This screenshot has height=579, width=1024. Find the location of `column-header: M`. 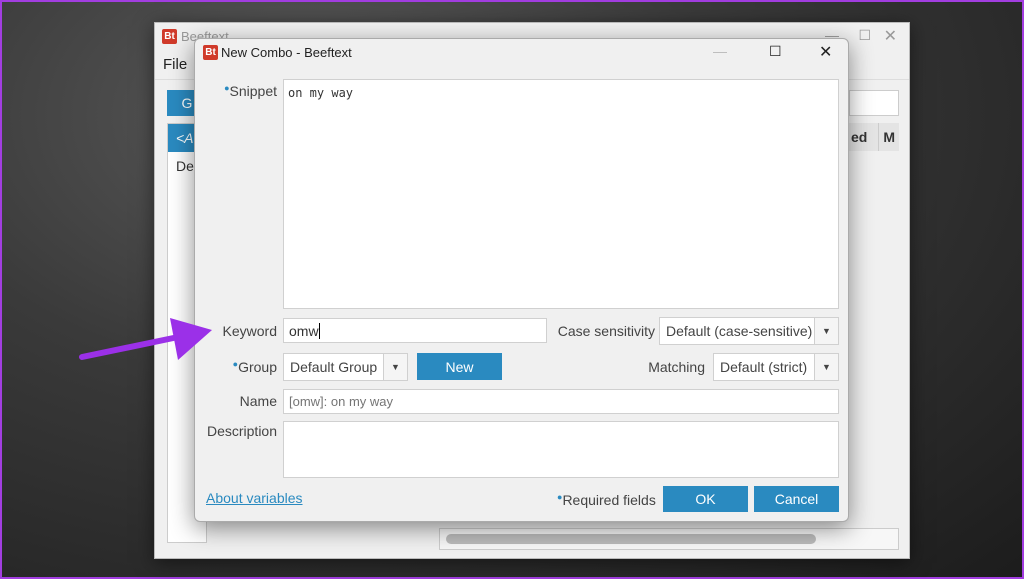

column-header: M is located at coordinates (888, 137).